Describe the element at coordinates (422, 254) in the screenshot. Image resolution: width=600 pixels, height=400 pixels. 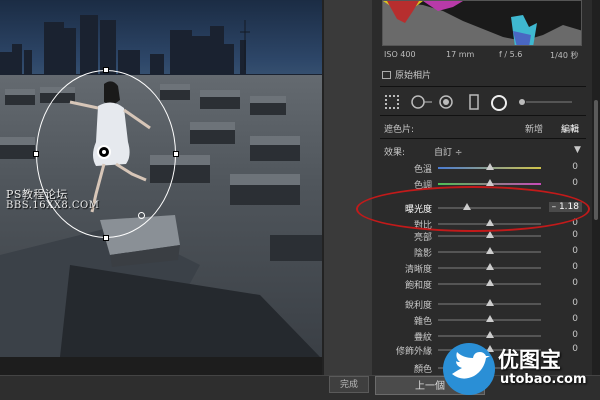
I see `slider-label: 陰影` at that location.